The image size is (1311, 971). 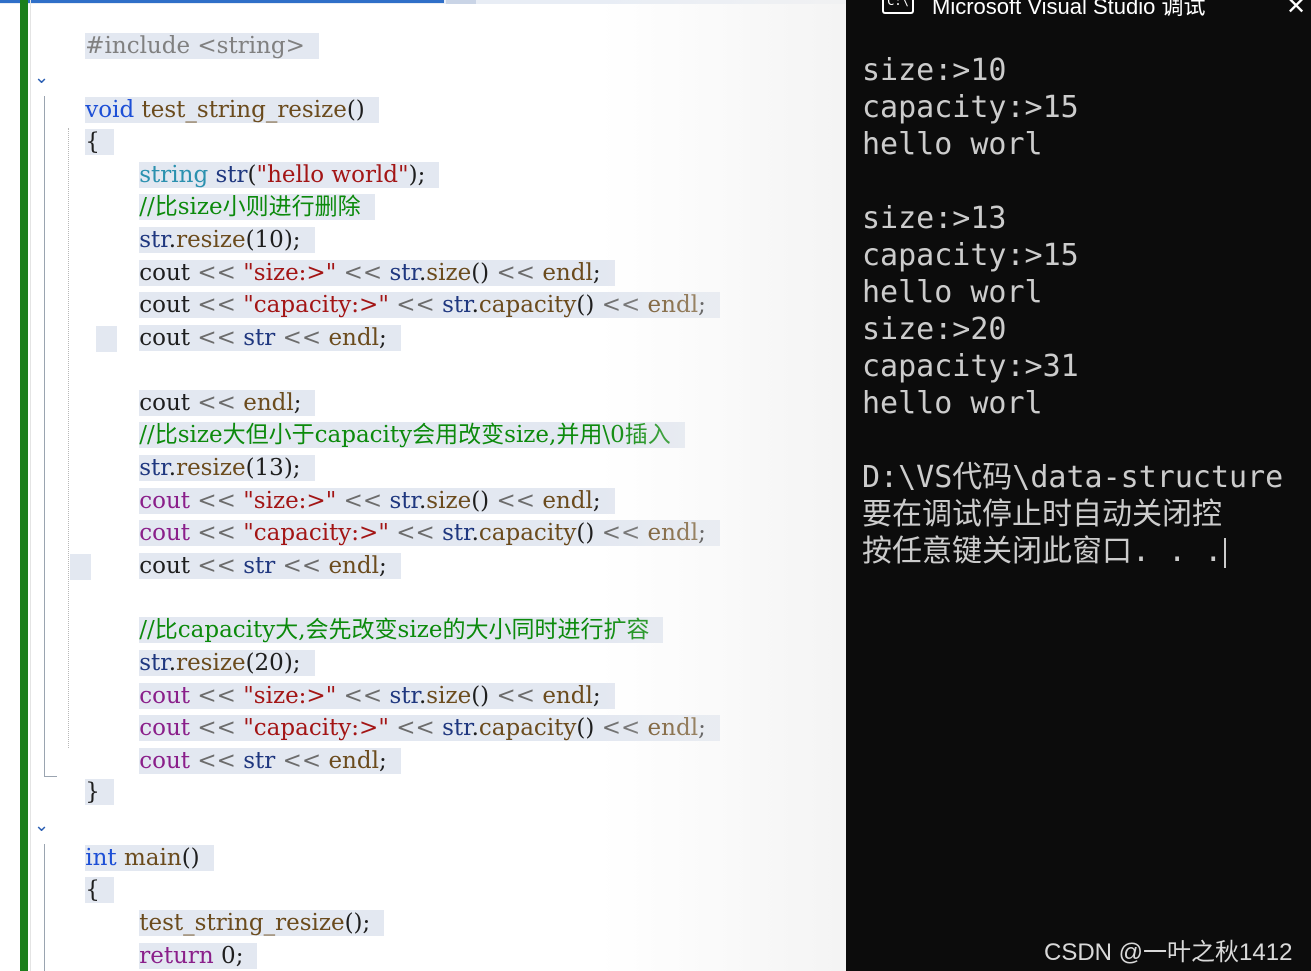 What do you see at coordinates (898, 7) in the screenshot?
I see `console-app-icon: C:\` at bounding box center [898, 7].